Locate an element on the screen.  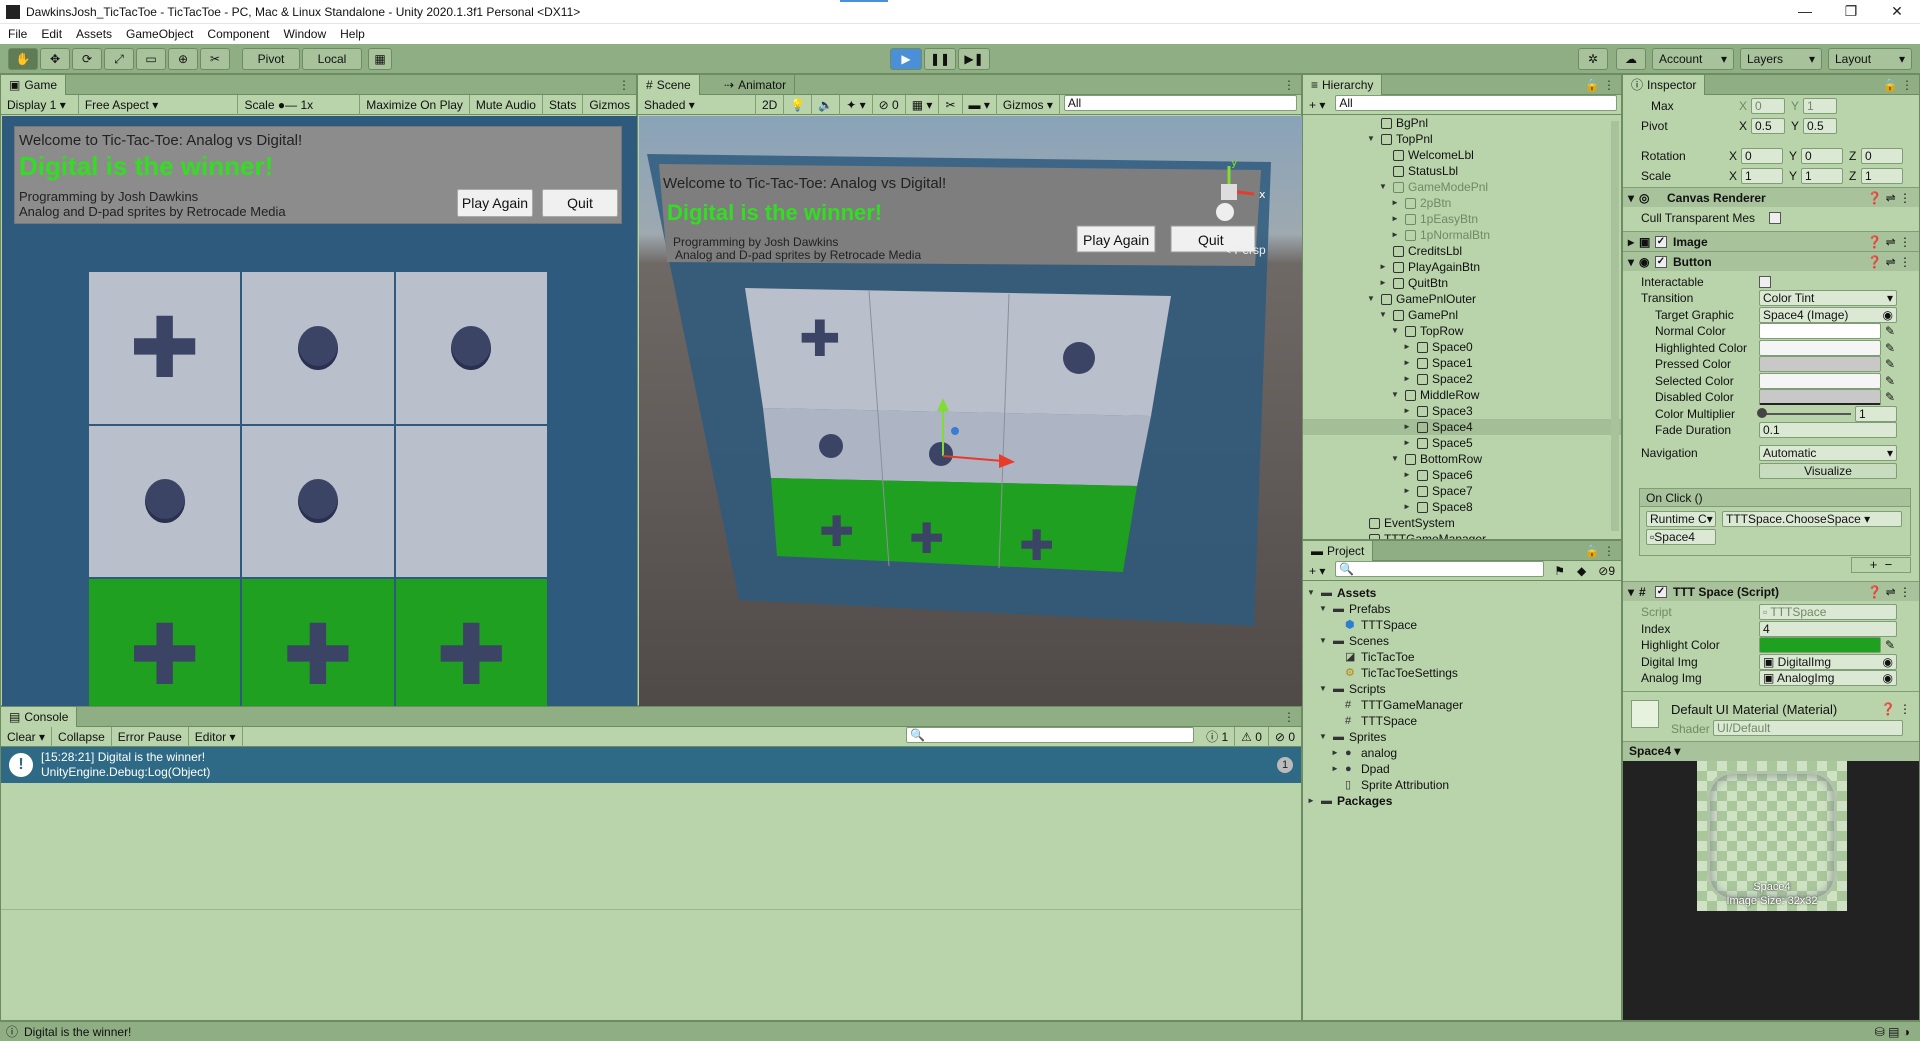
board-cell is located at coordinates (471, 501).